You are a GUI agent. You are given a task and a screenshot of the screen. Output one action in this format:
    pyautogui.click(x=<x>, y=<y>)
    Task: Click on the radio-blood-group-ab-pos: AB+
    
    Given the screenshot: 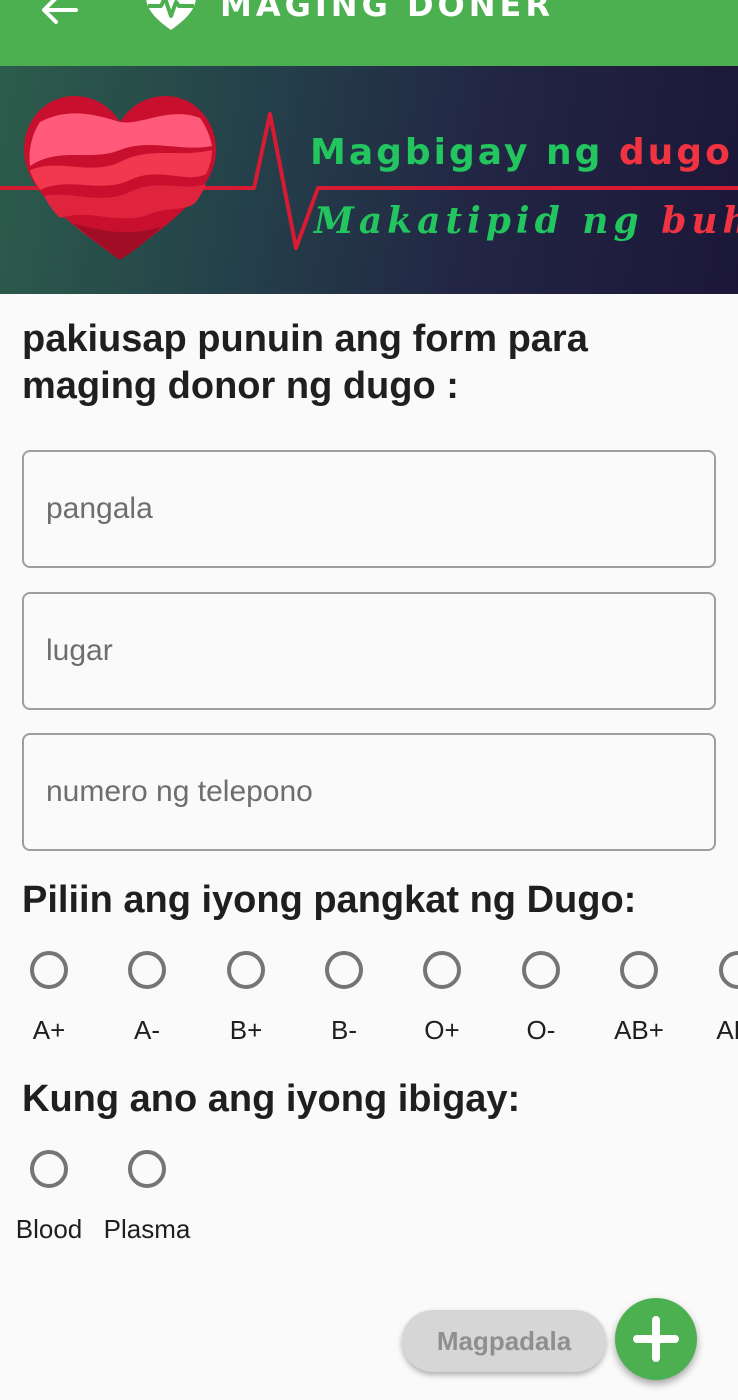 What is the action you would take?
    pyautogui.click(x=639, y=1006)
    